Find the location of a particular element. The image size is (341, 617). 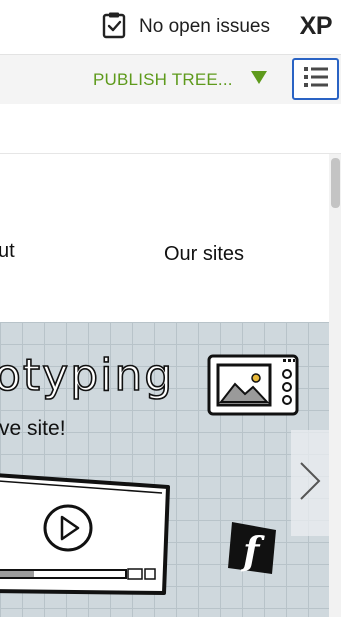

triangle-down-icon is located at coordinates (258, 79).